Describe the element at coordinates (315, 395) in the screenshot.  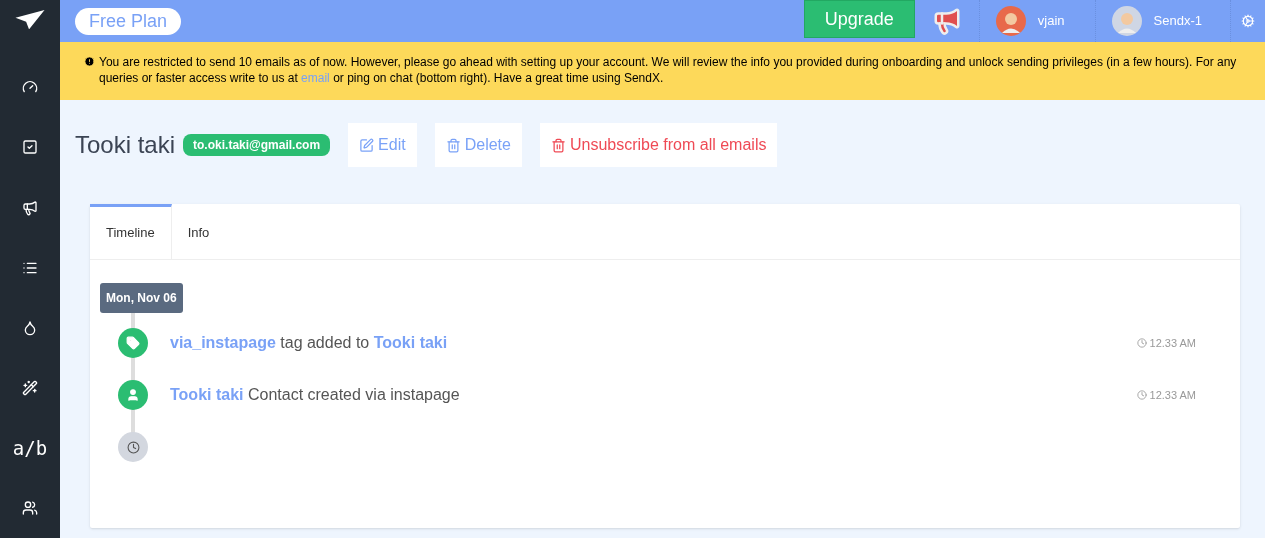
I see `event-text: Tooki taki Contact created via instapage` at that location.